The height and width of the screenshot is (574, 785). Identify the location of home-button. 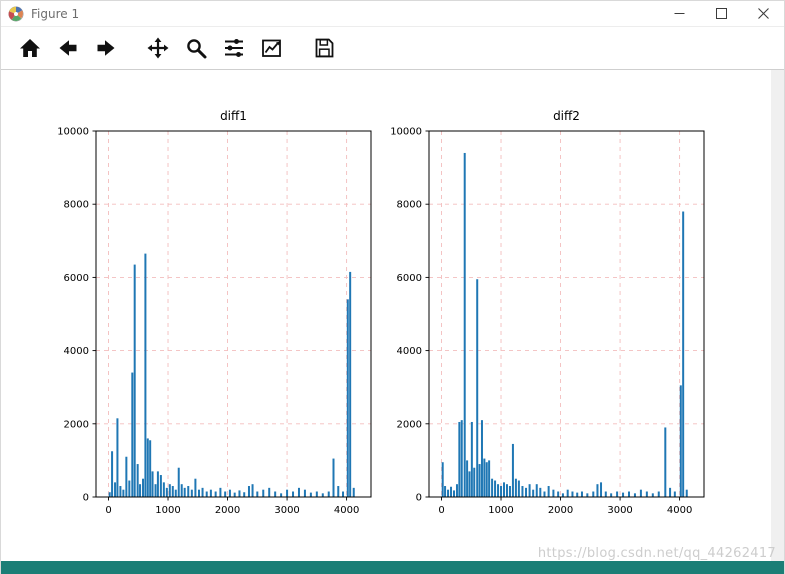
(30, 48).